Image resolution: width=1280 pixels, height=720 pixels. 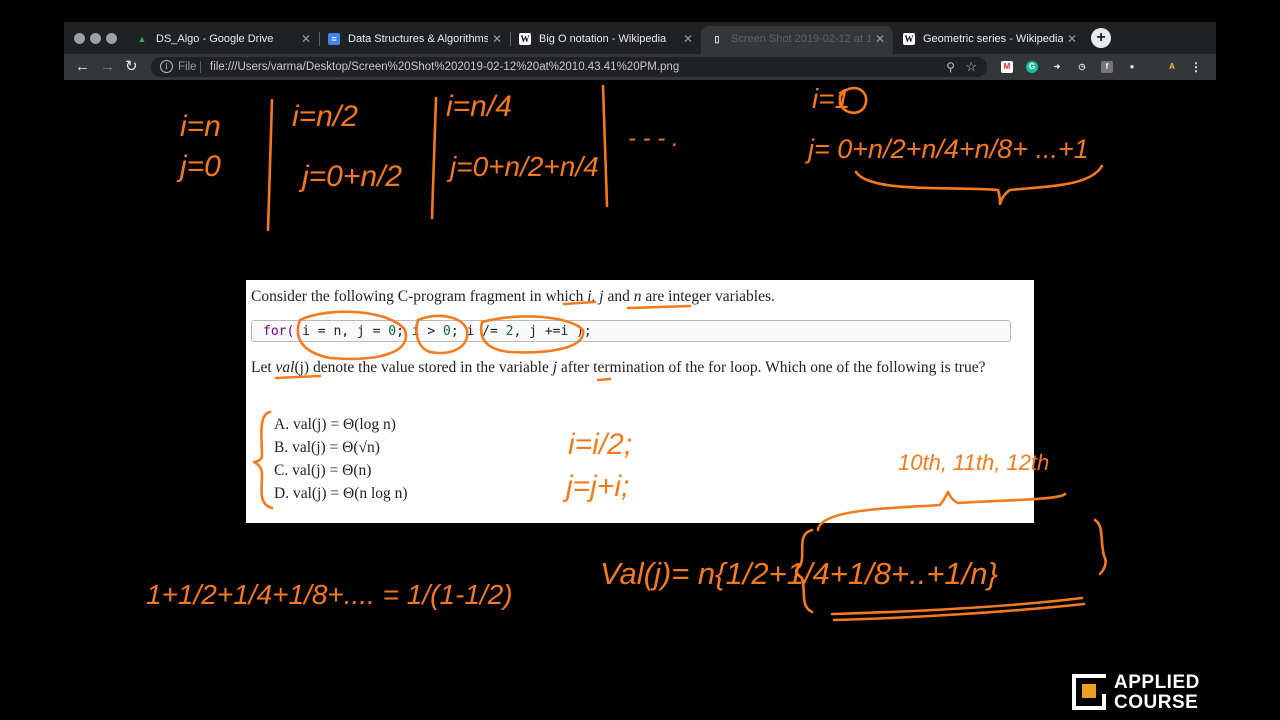 What do you see at coordinates (1101, 38) in the screenshot?
I see `new-tab-button: +` at bounding box center [1101, 38].